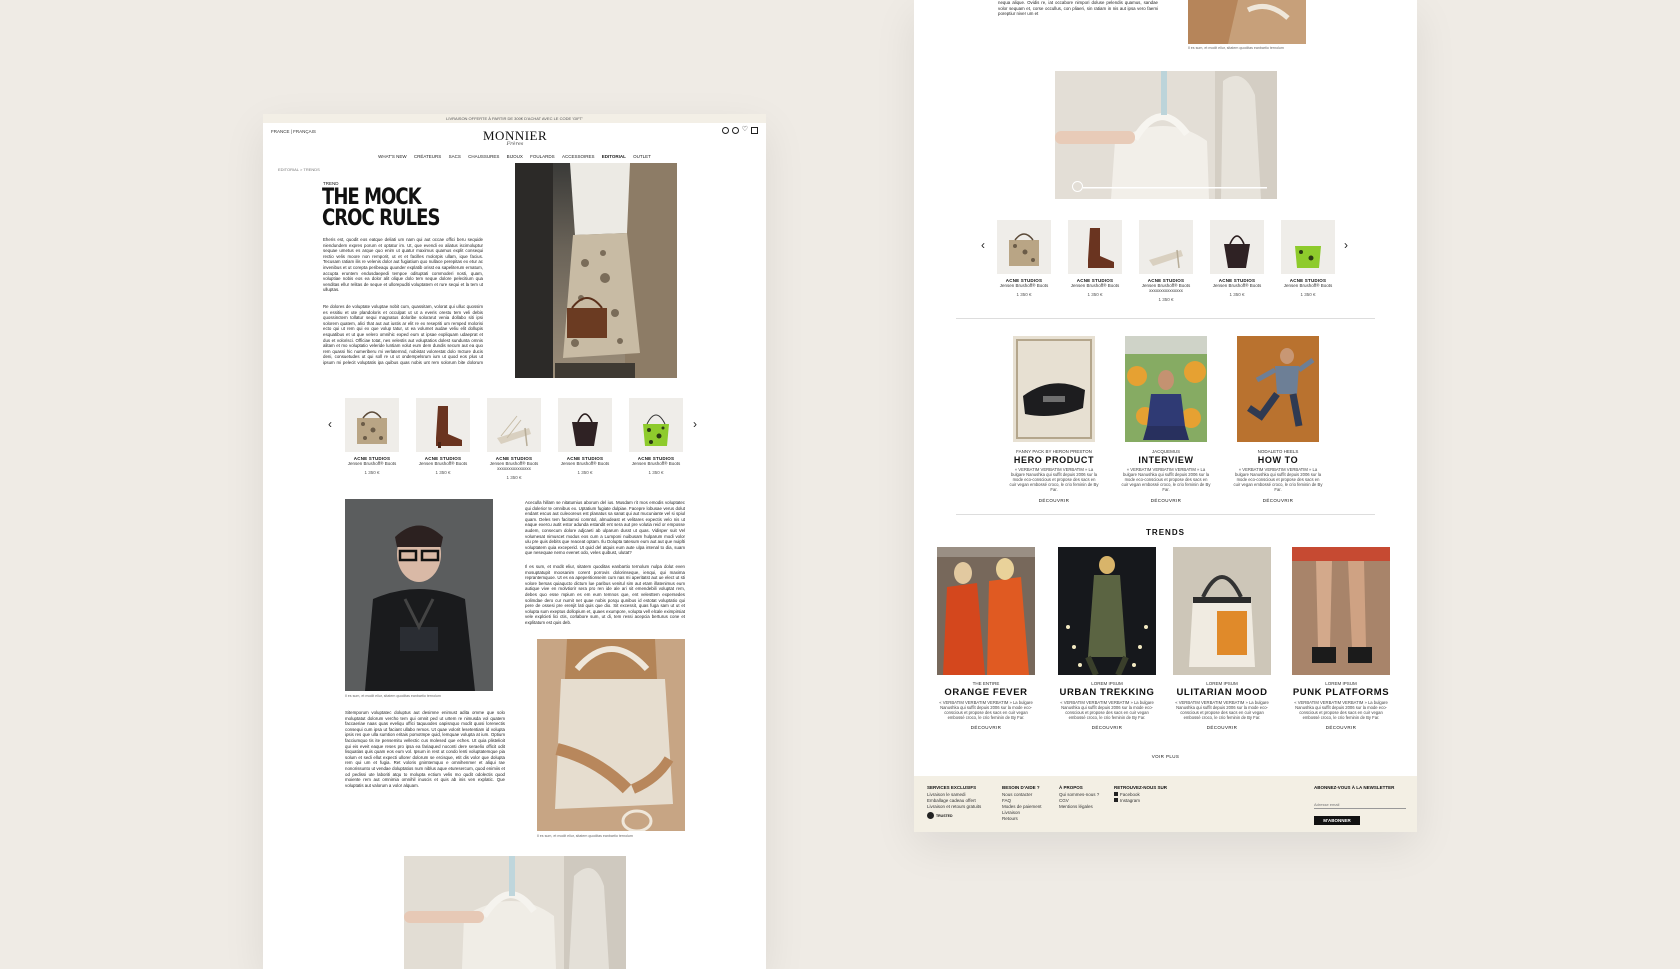 This screenshot has width=1680, height=969. Describe the element at coordinates (1116, 800) in the screenshot. I see `instagram-icon` at that location.